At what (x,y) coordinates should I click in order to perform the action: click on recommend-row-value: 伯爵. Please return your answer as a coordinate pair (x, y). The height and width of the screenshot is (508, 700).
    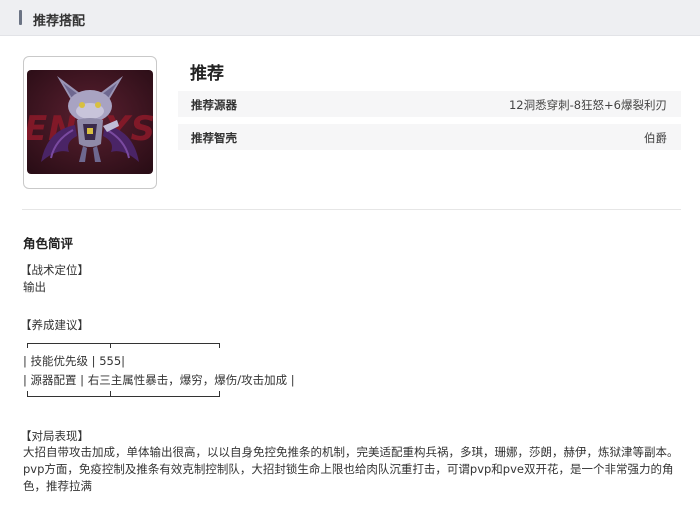
    Looking at the image, I should click on (655, 138).